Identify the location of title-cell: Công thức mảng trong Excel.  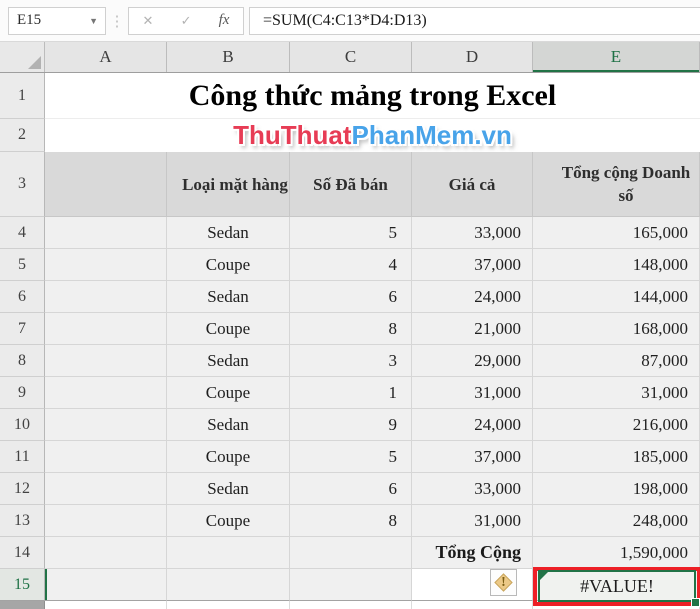
(372, 96).